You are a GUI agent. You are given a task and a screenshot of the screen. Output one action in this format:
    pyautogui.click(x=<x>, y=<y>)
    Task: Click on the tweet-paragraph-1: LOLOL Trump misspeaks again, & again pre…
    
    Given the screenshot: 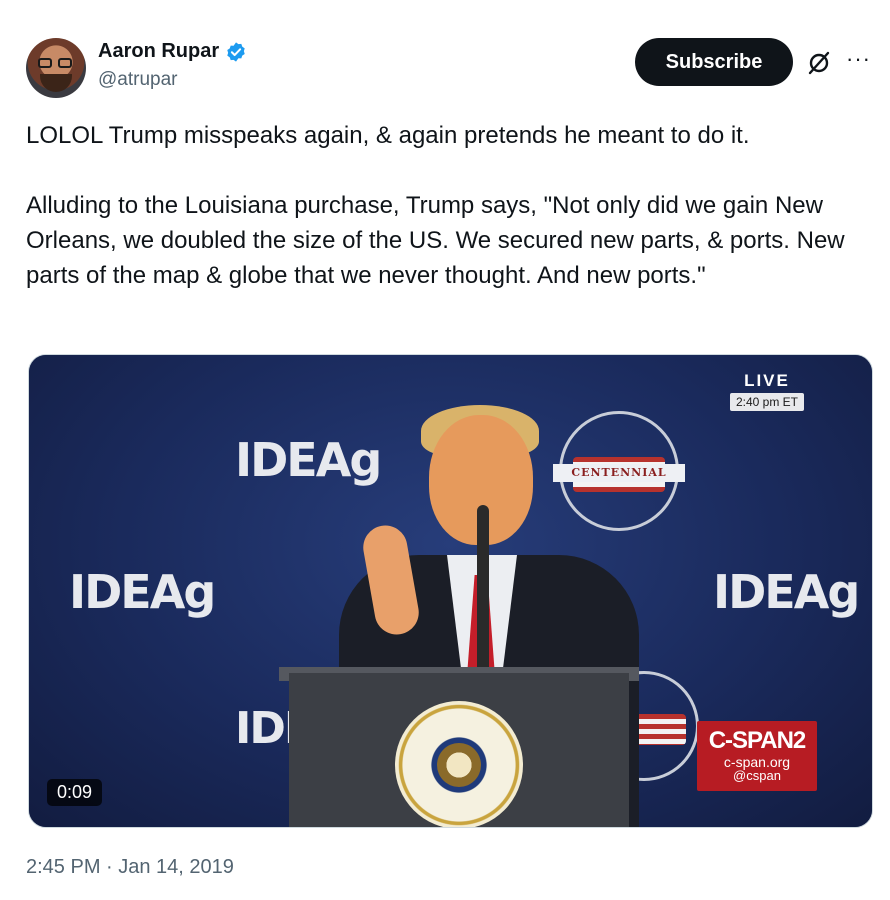 What is the action you would take?
    pyautogui.click(x=388, y=135)
    